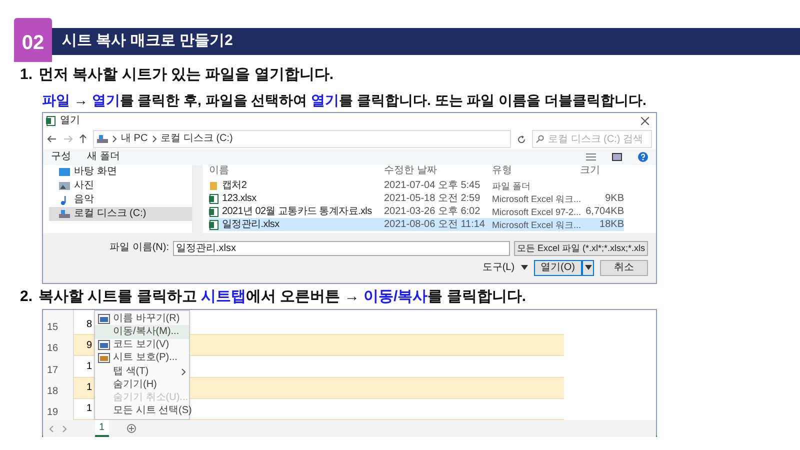 This screenshot has width=800, height=450. Describe the element at coordinates (51, 428) in the screenshot. I see `scroll-left-icon` at that location.